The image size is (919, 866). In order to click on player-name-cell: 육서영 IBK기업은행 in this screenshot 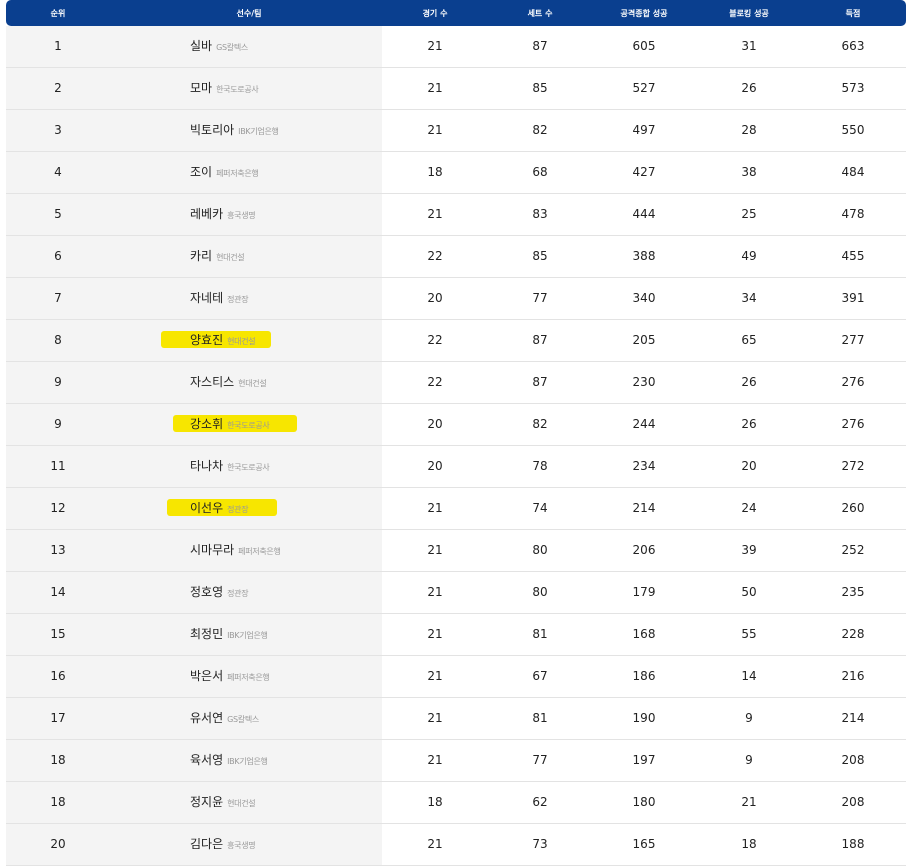, I will do `click(229, 759)`.